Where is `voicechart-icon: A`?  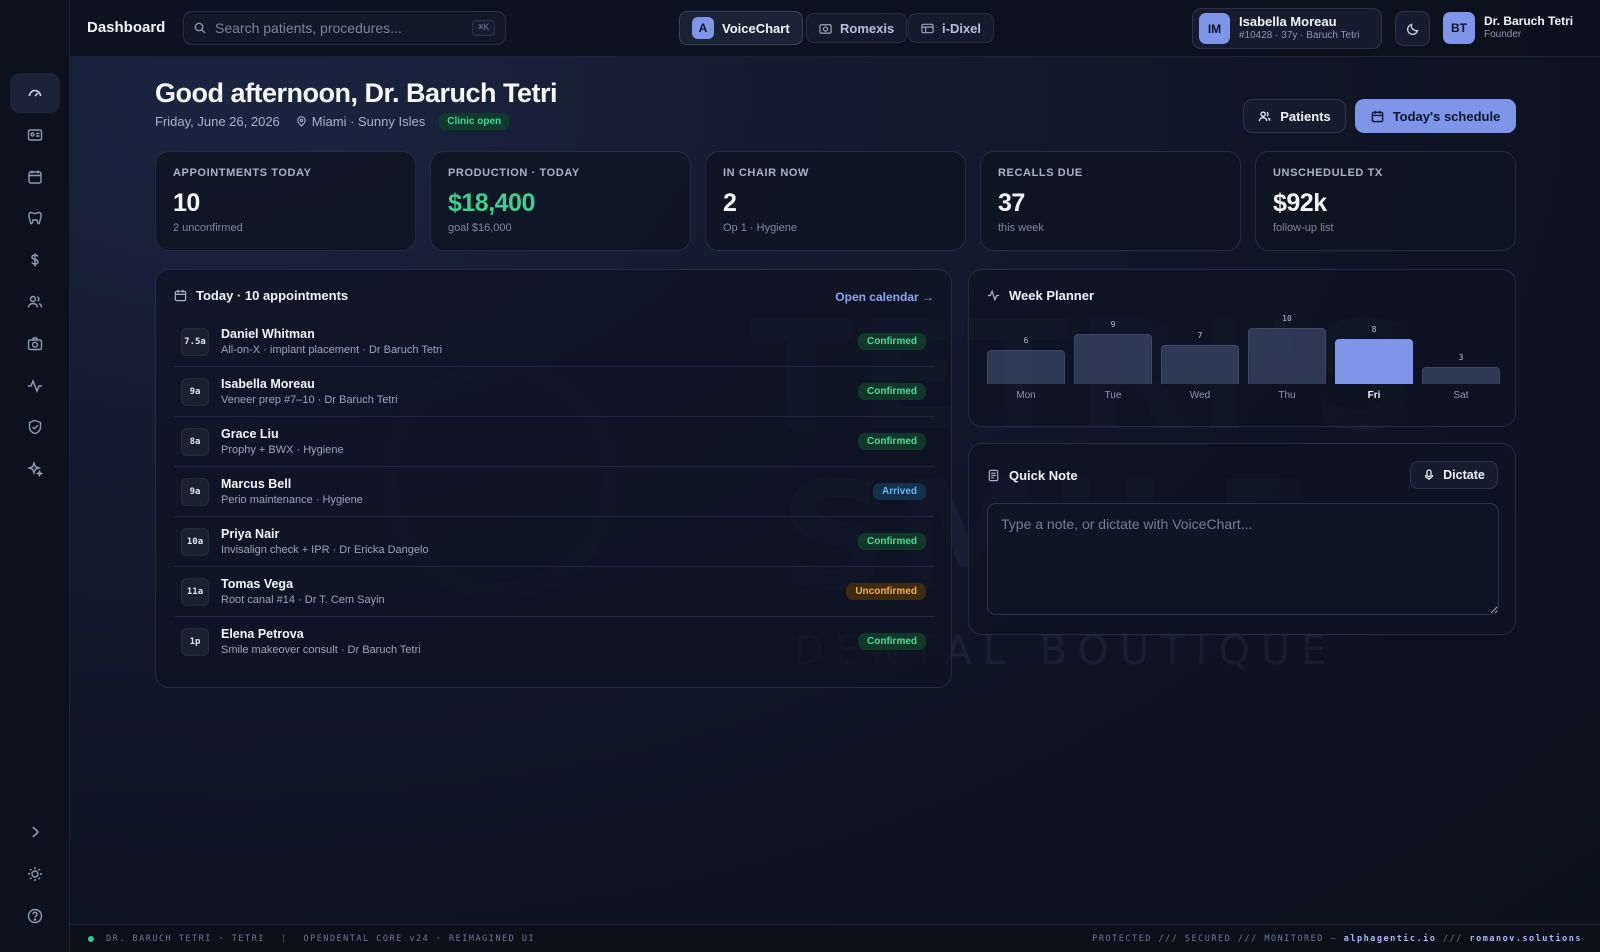
voicechart-icon: A is located at coordinates (703, 28).